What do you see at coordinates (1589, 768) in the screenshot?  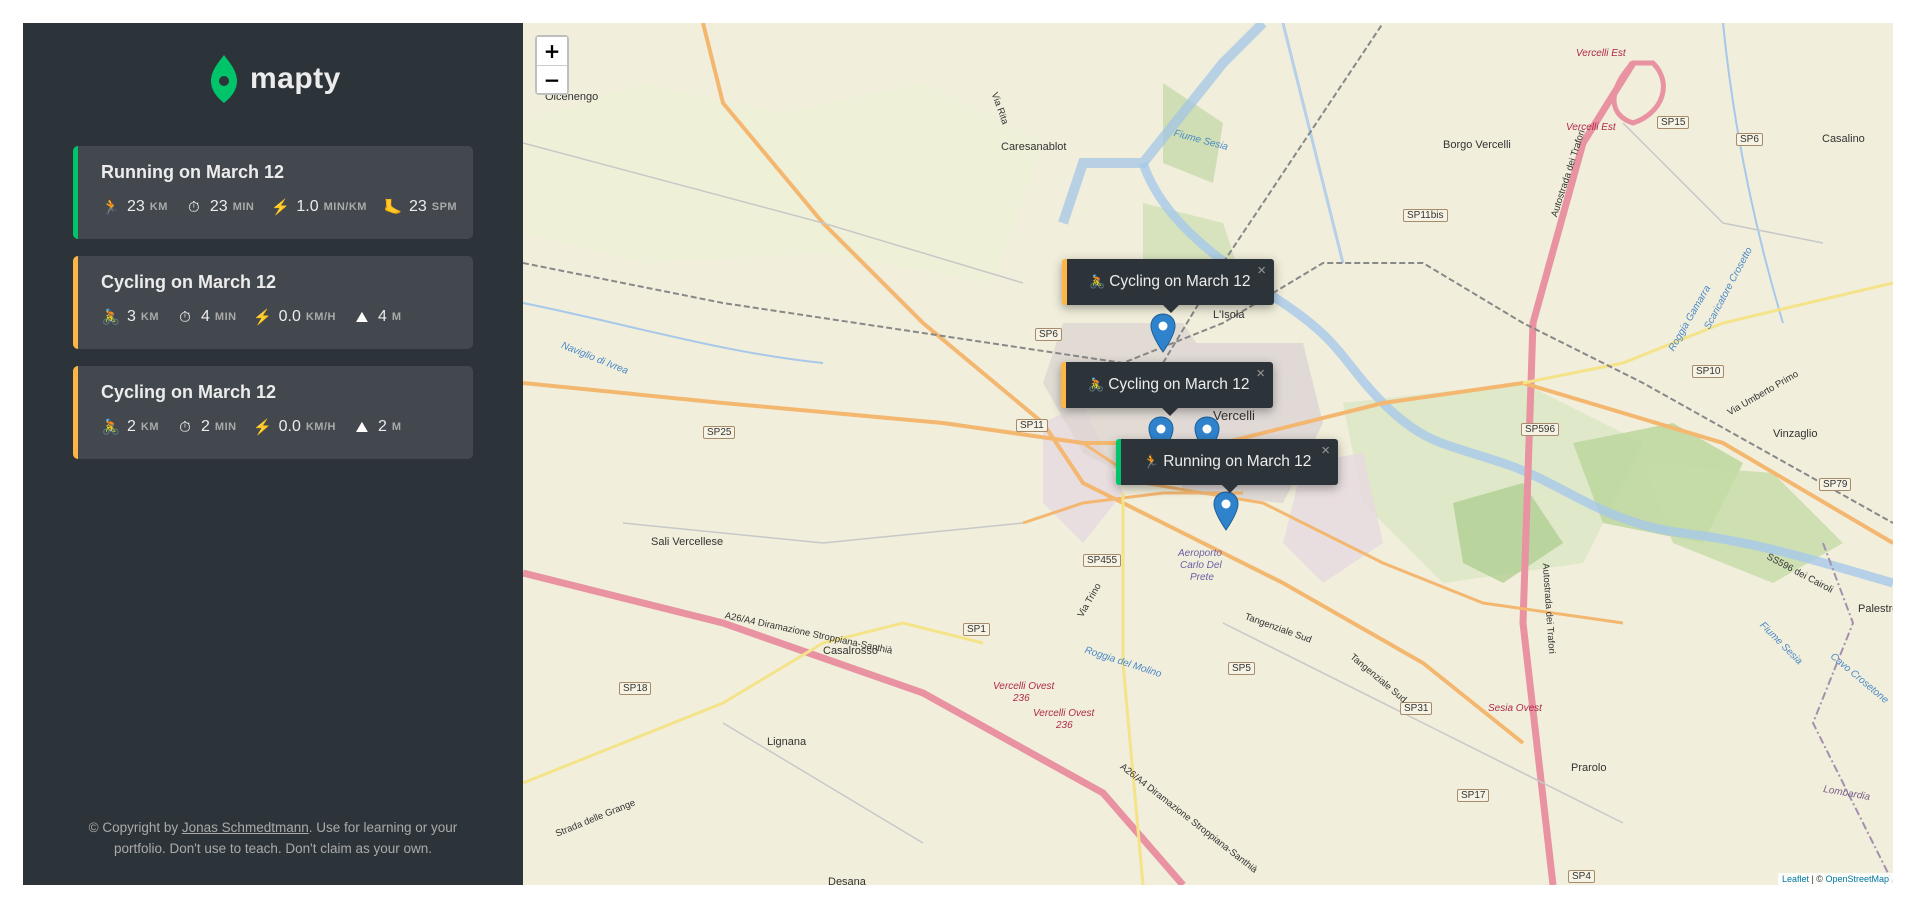 I see `place-label: Prarolo` at bounding box center [1589, 768].